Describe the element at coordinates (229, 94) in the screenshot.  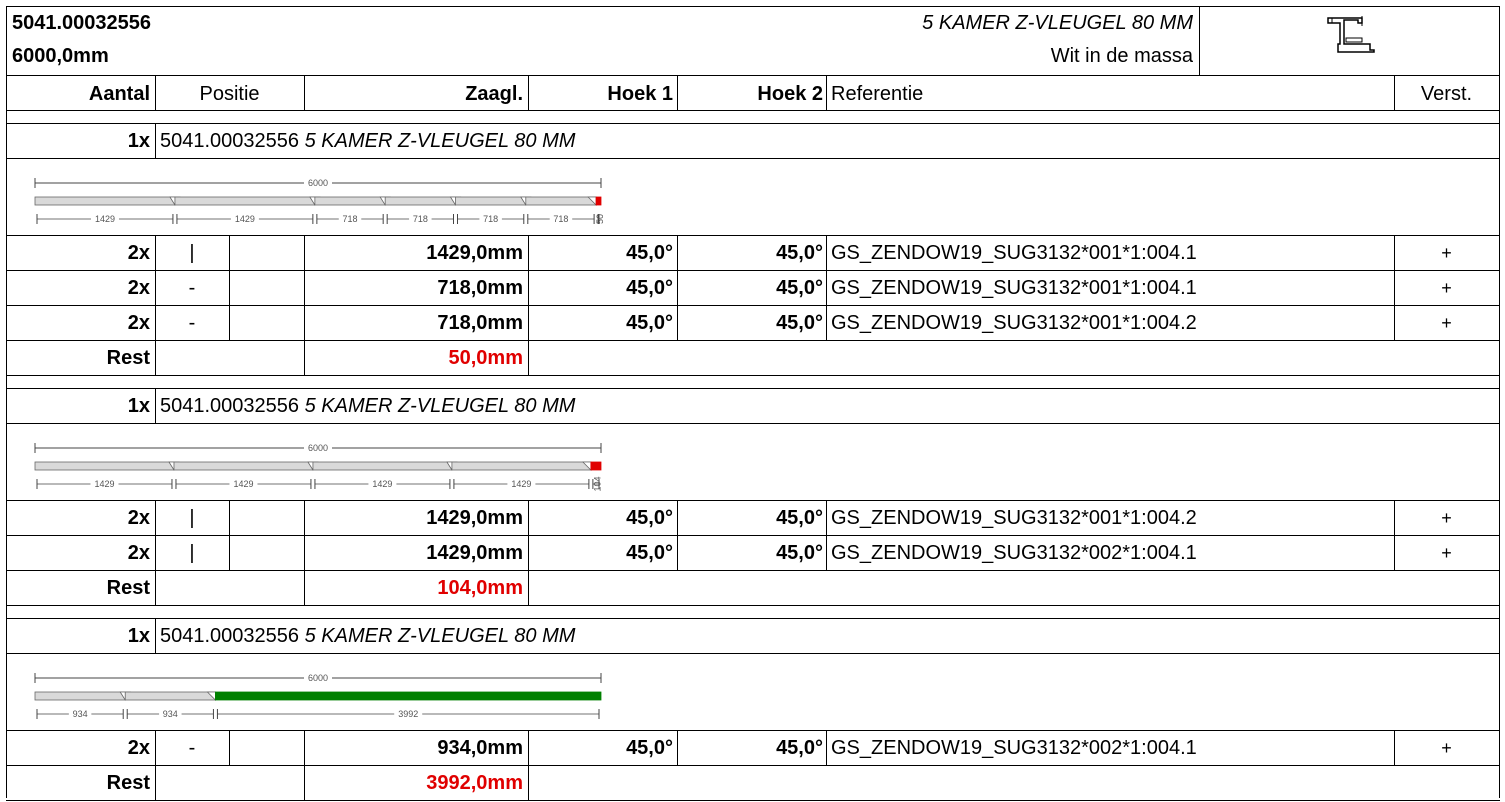
I see `col-positie: Positie` at that location.